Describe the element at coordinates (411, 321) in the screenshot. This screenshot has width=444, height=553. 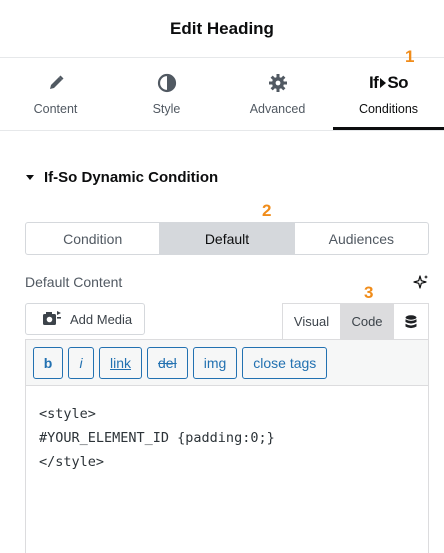
I see `database-icon` at that location.